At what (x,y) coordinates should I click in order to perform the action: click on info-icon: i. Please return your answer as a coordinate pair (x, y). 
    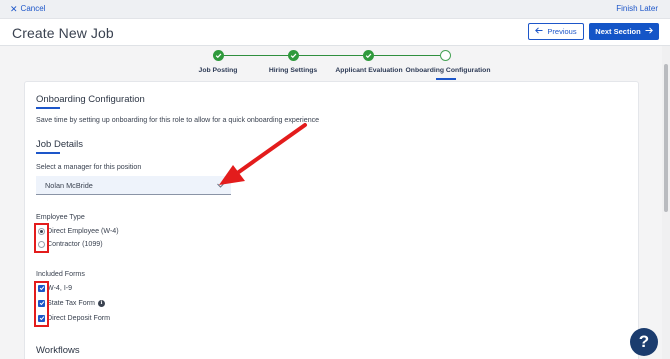
    Looking at the image, I should click on (101, 303).